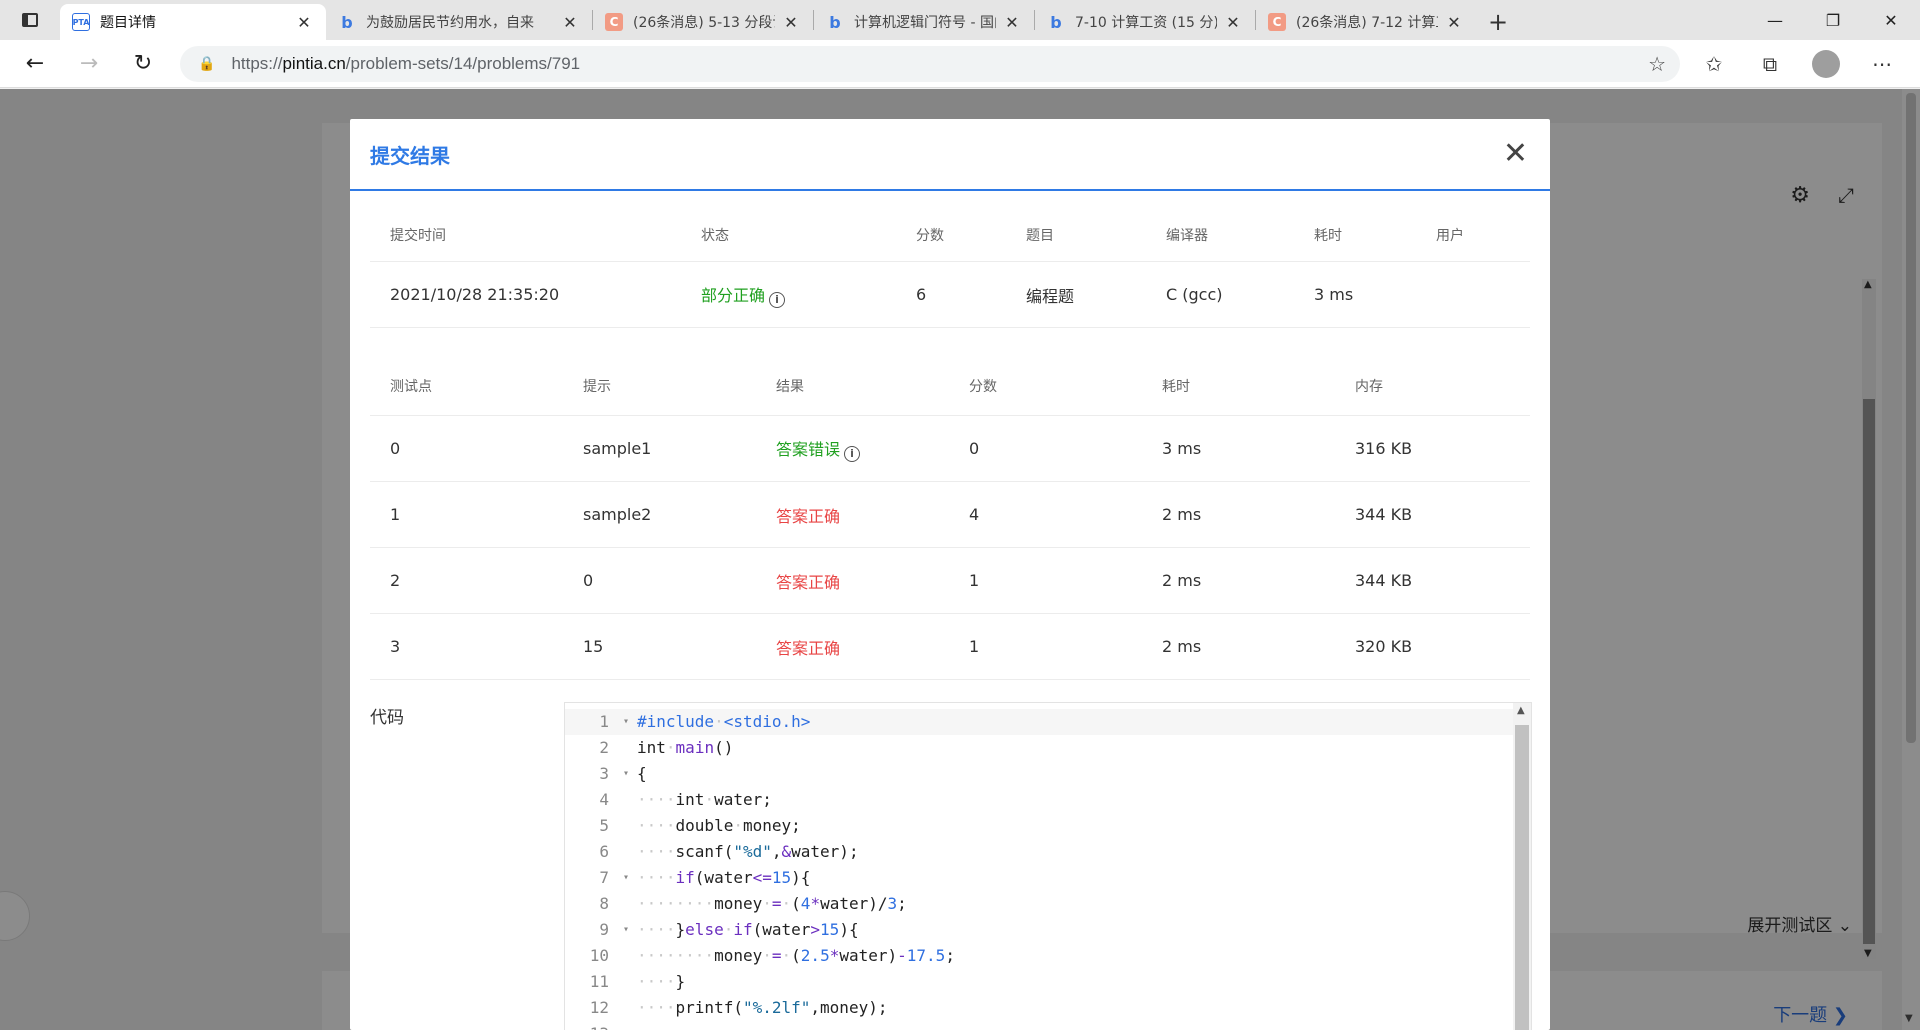 The width and height of the screenshot is (1920, 1030). What do you see at coordinates (1657, 64) in the screenshot?
I see `add-favorite-icon: ☆` at bounding box center [1657, 64].